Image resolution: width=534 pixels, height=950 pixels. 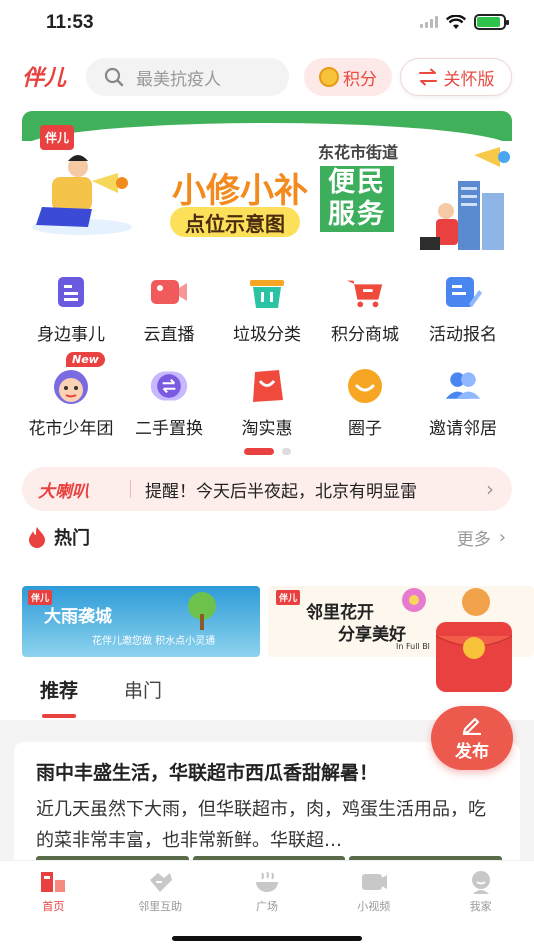 I want to click on promo-banner: 伴儿 小修小补 点位示意图 东花市街道 便民服务, so click(x=267, y=180).